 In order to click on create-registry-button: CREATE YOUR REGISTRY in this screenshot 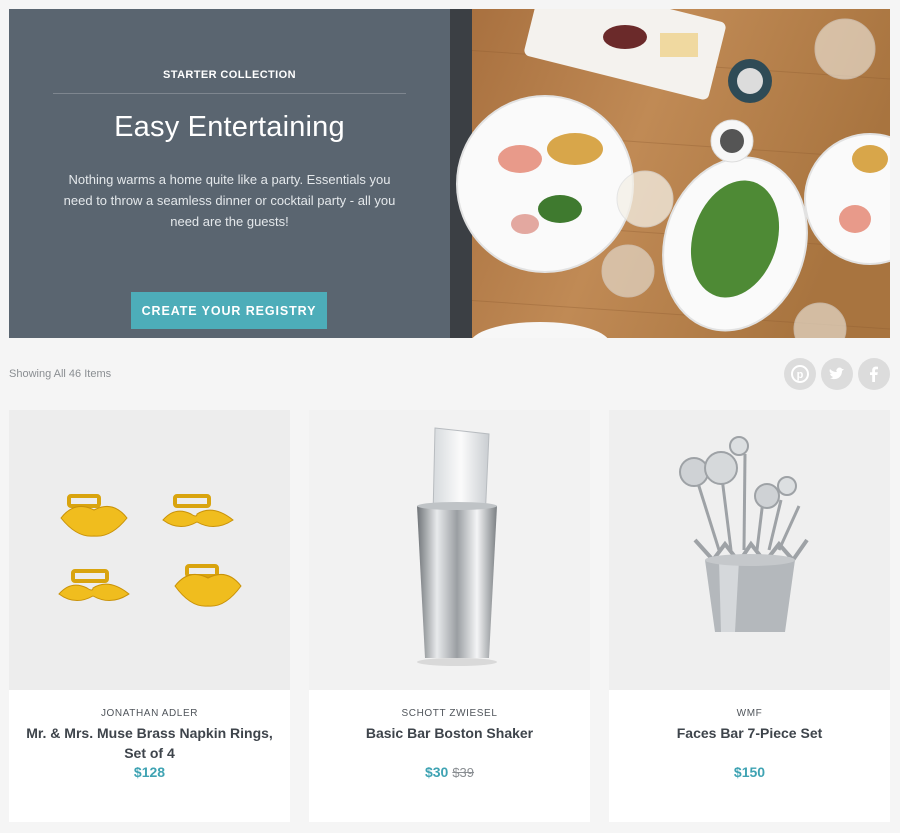, I will do `click(229, 310)`.